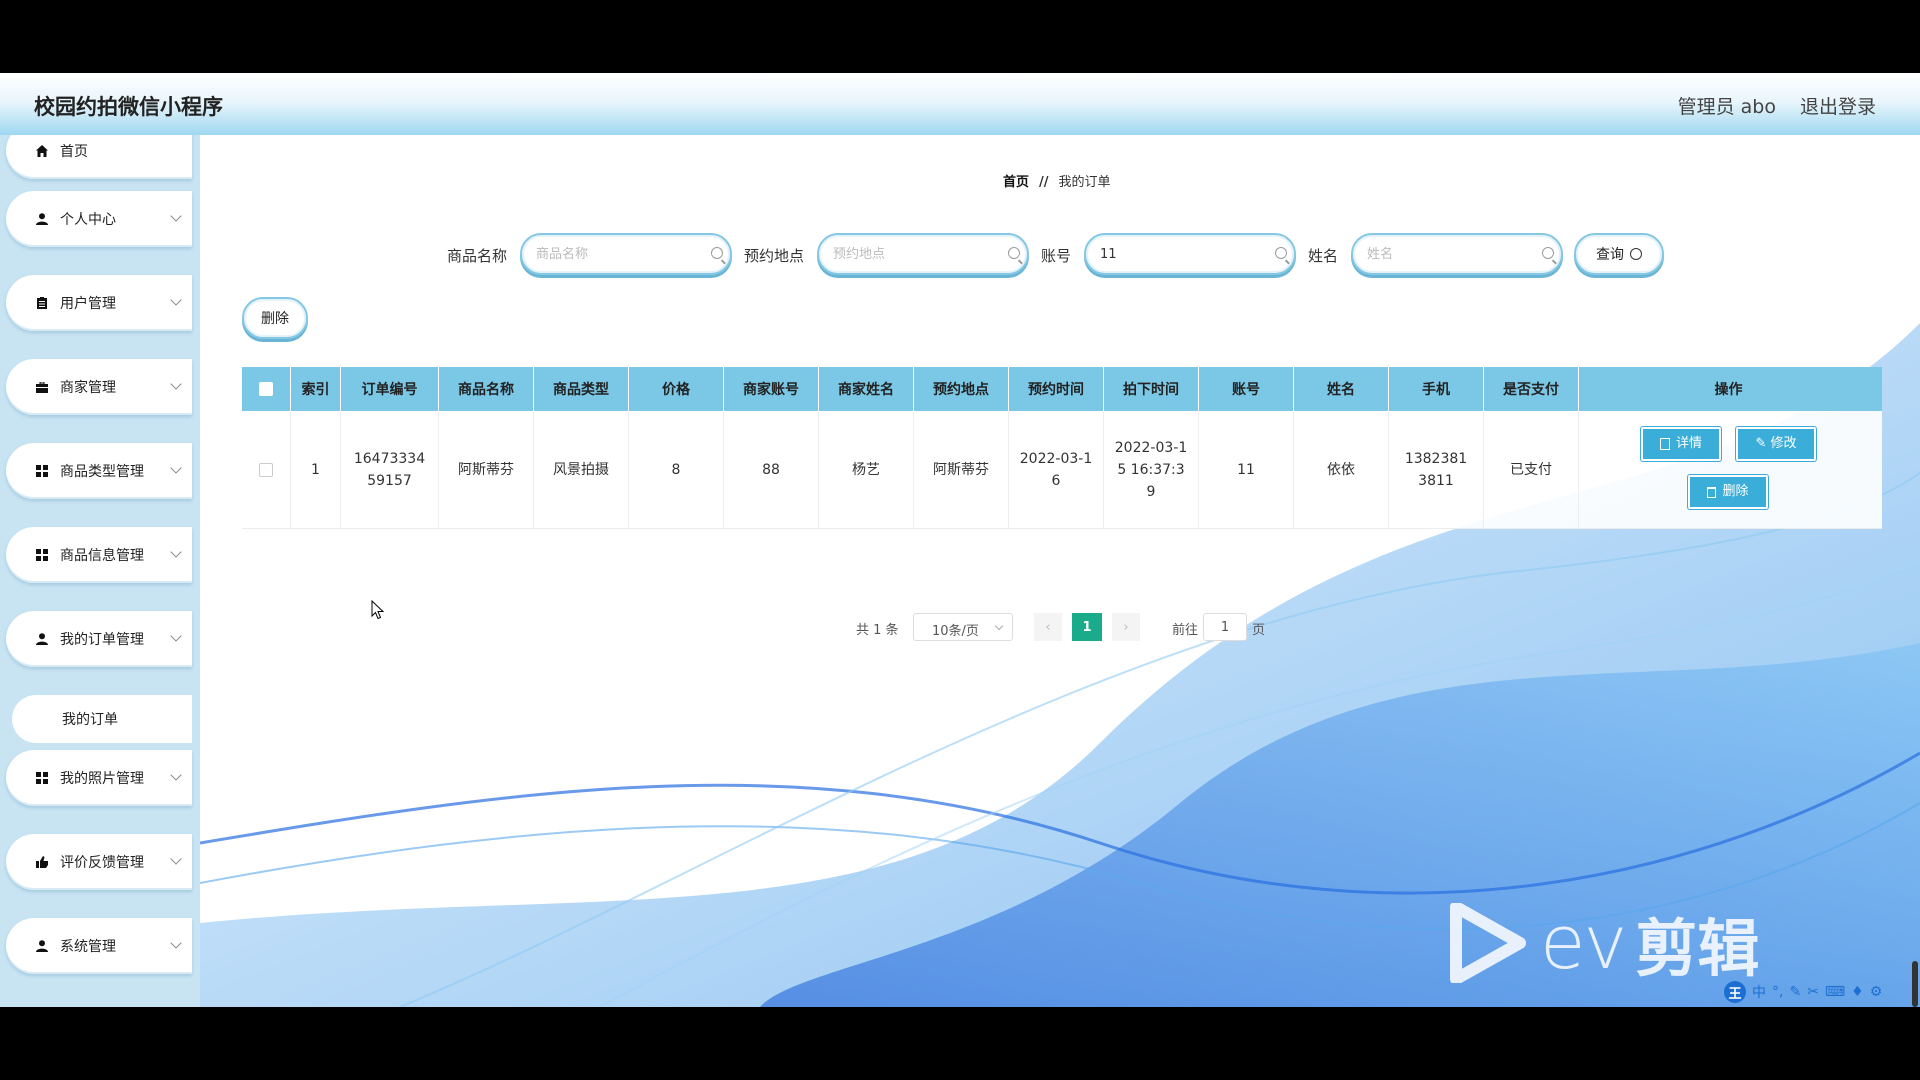 The image size is (1920, 1080). What do you see at coordinates (1048, 627) in the screenshot?
I see `prev-page-button: ‹` at bounding box center [1048, 627].